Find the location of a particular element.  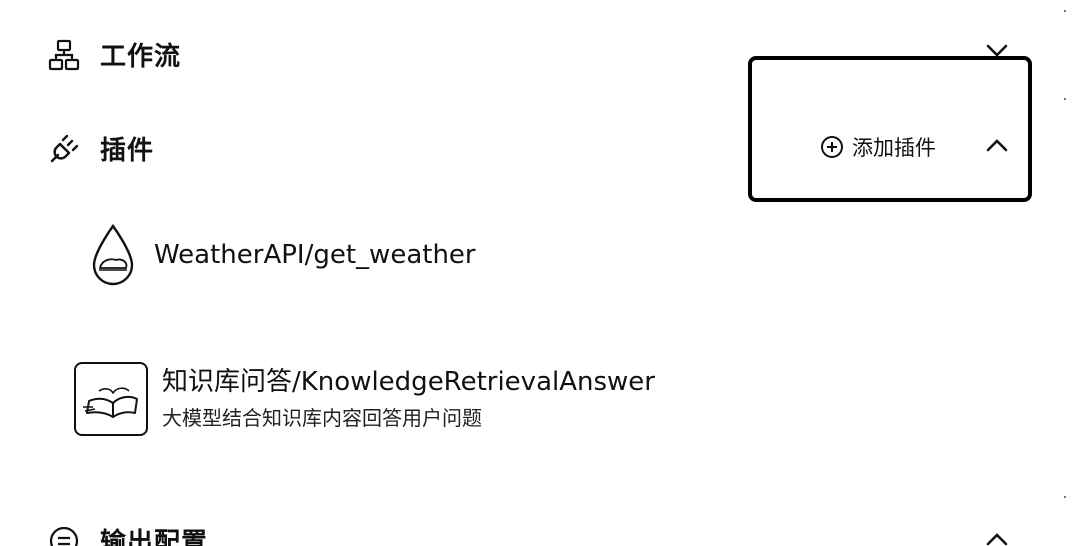

water-drop-icon is located at coordinates (113, 255).